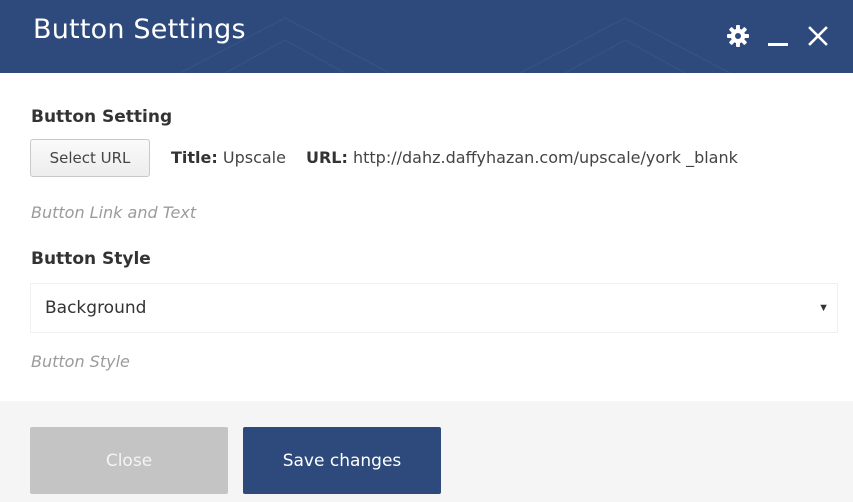  Describe the element at coordinates (90, 158) in the screenshot. I see `select-url-button: Select URL` at that location.